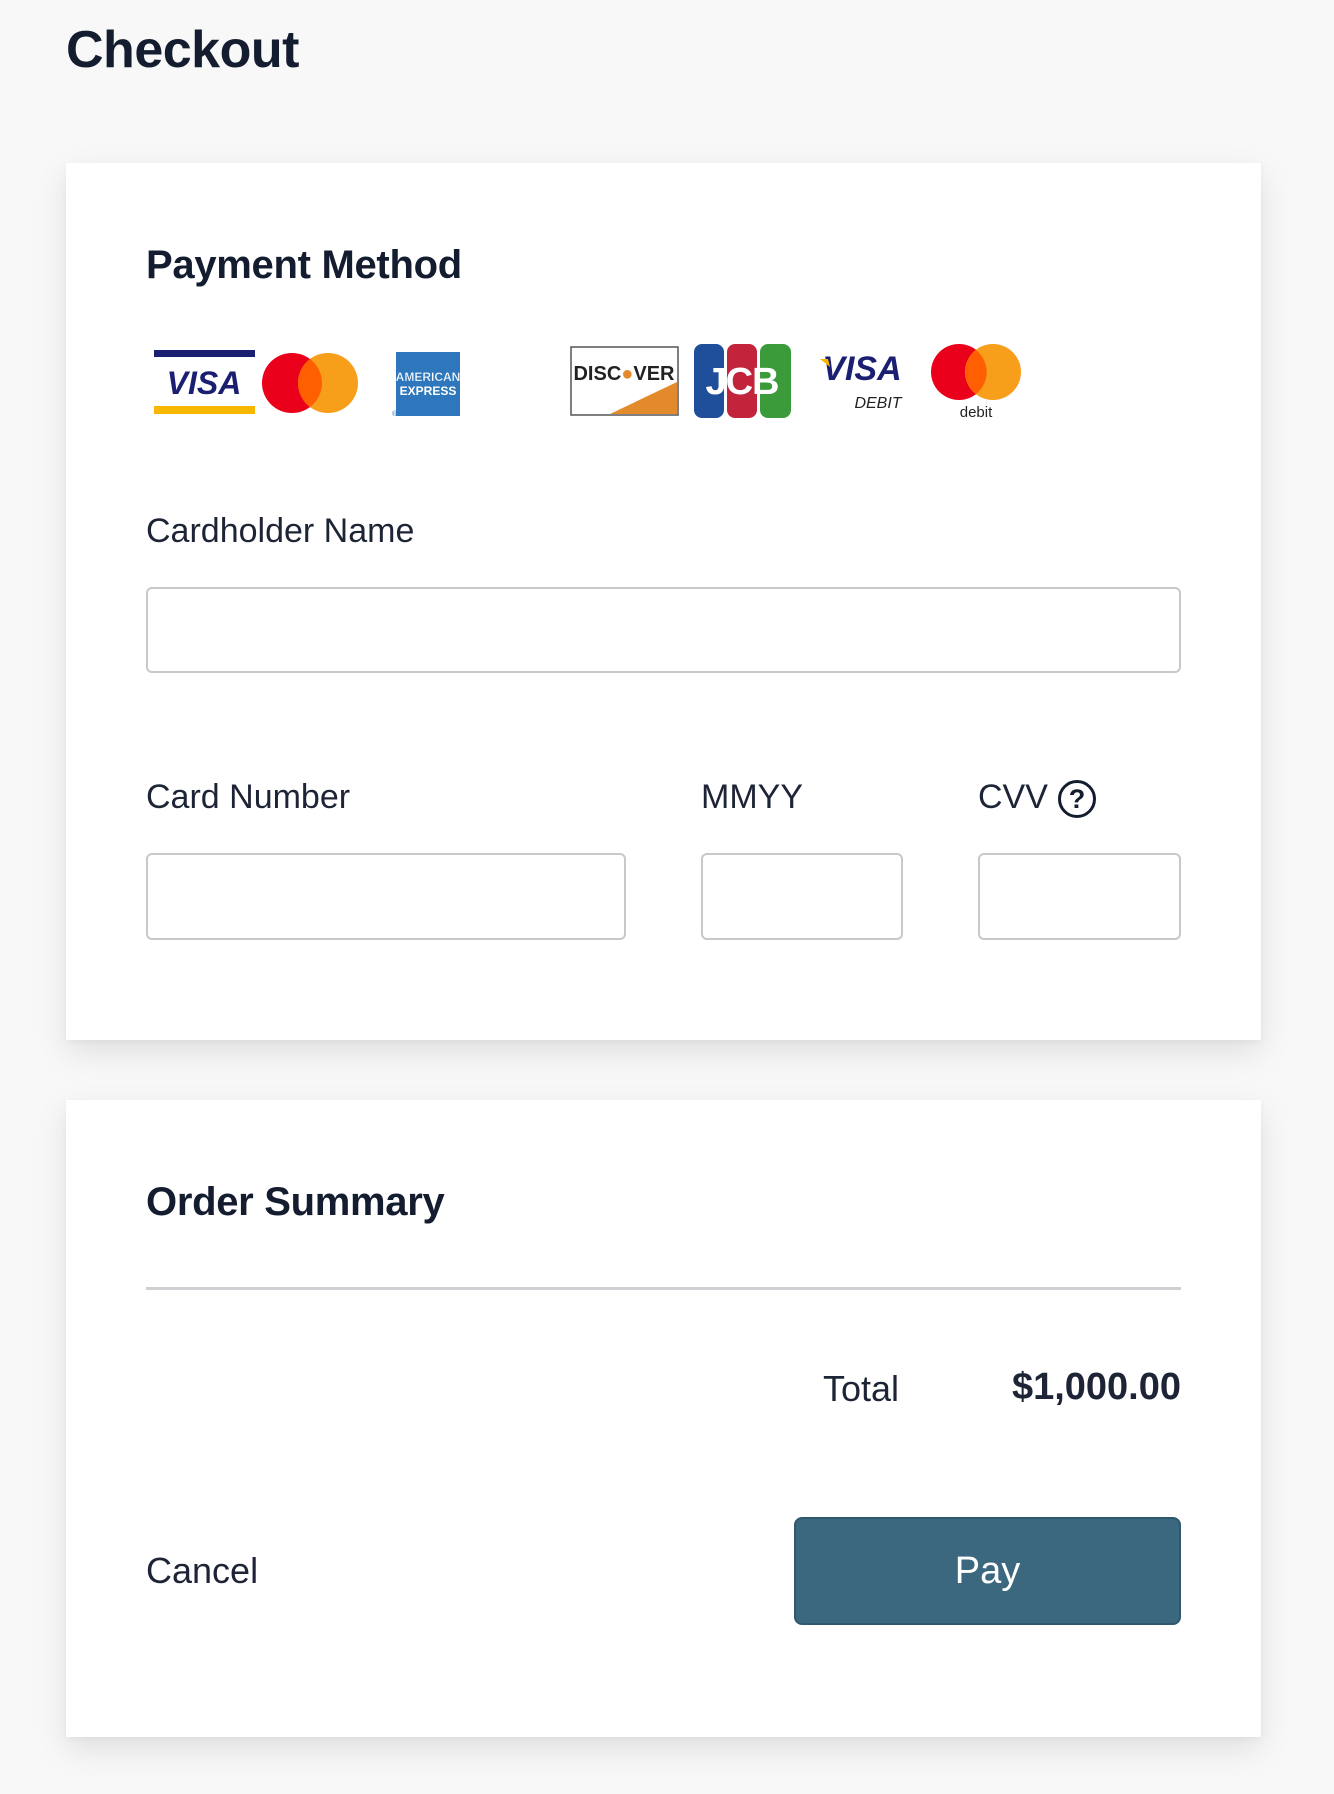  I want to click on svg-text: debit, so click(976, 412).